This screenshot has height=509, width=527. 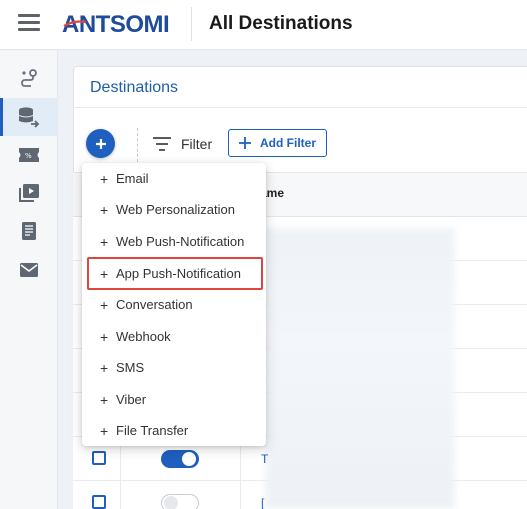 I want to click on antsomi-logo: ANTSOMI, so click(x=116, y=24).